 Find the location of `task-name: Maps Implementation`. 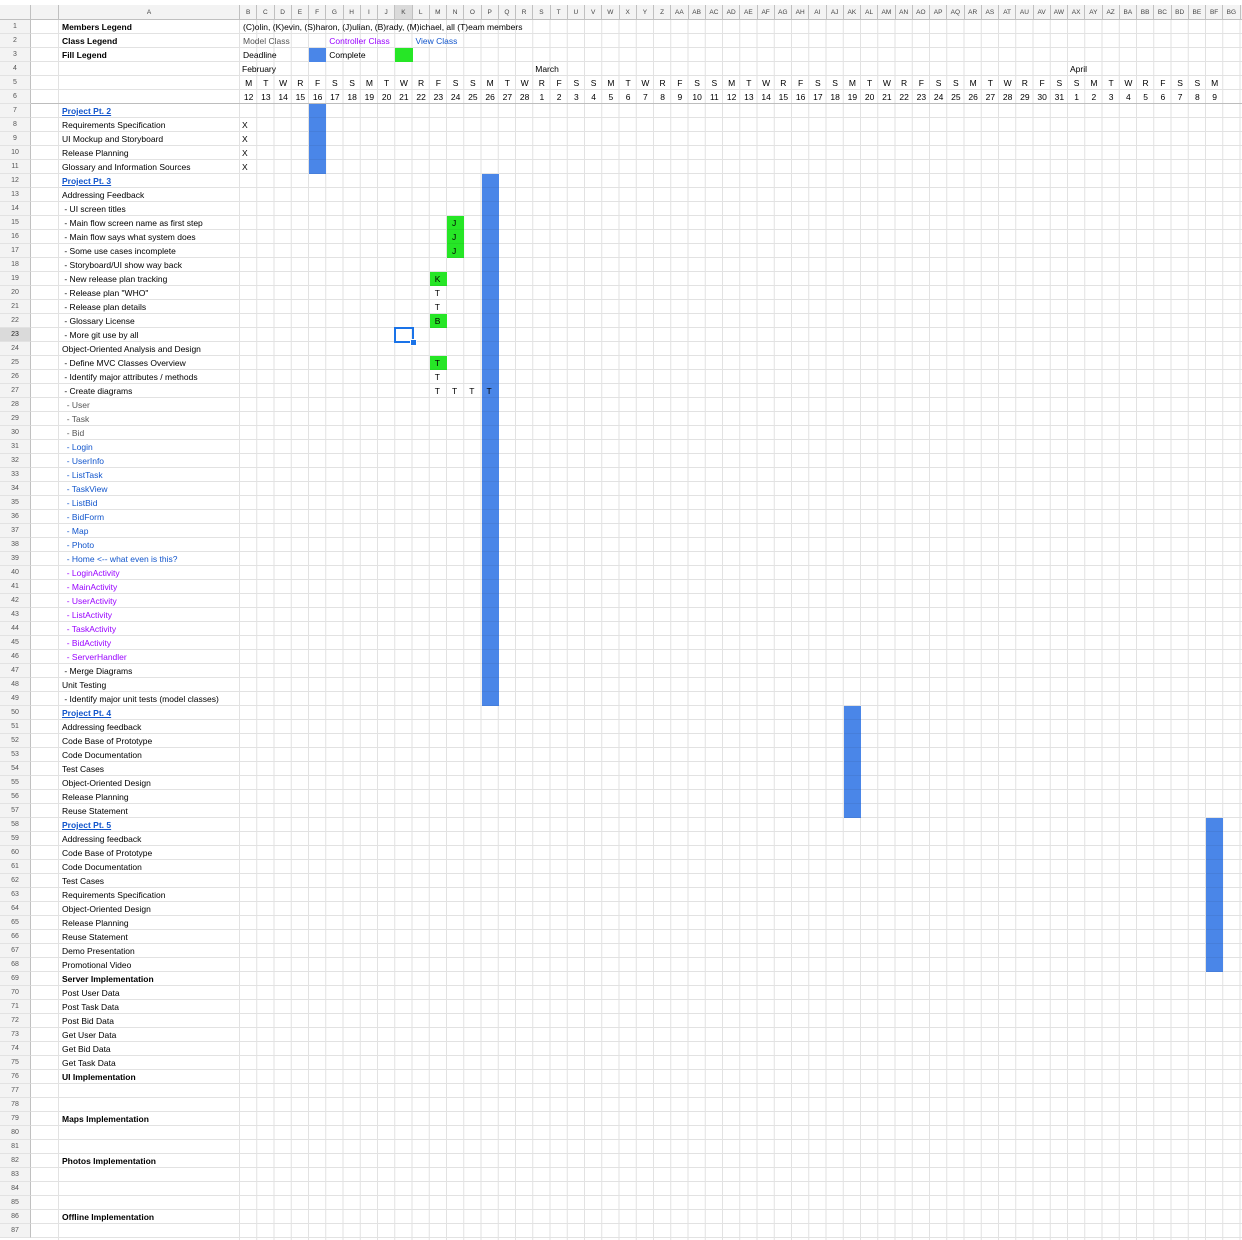

task-name: Maps Implementation is located at coordinates (105, 1119).